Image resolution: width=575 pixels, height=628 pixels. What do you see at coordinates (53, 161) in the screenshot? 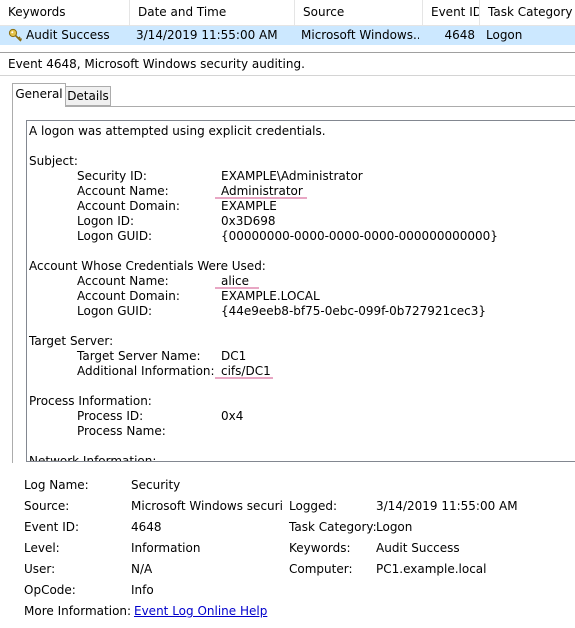
I see `subject-header: Subject:` at bounding box center [53, 161].